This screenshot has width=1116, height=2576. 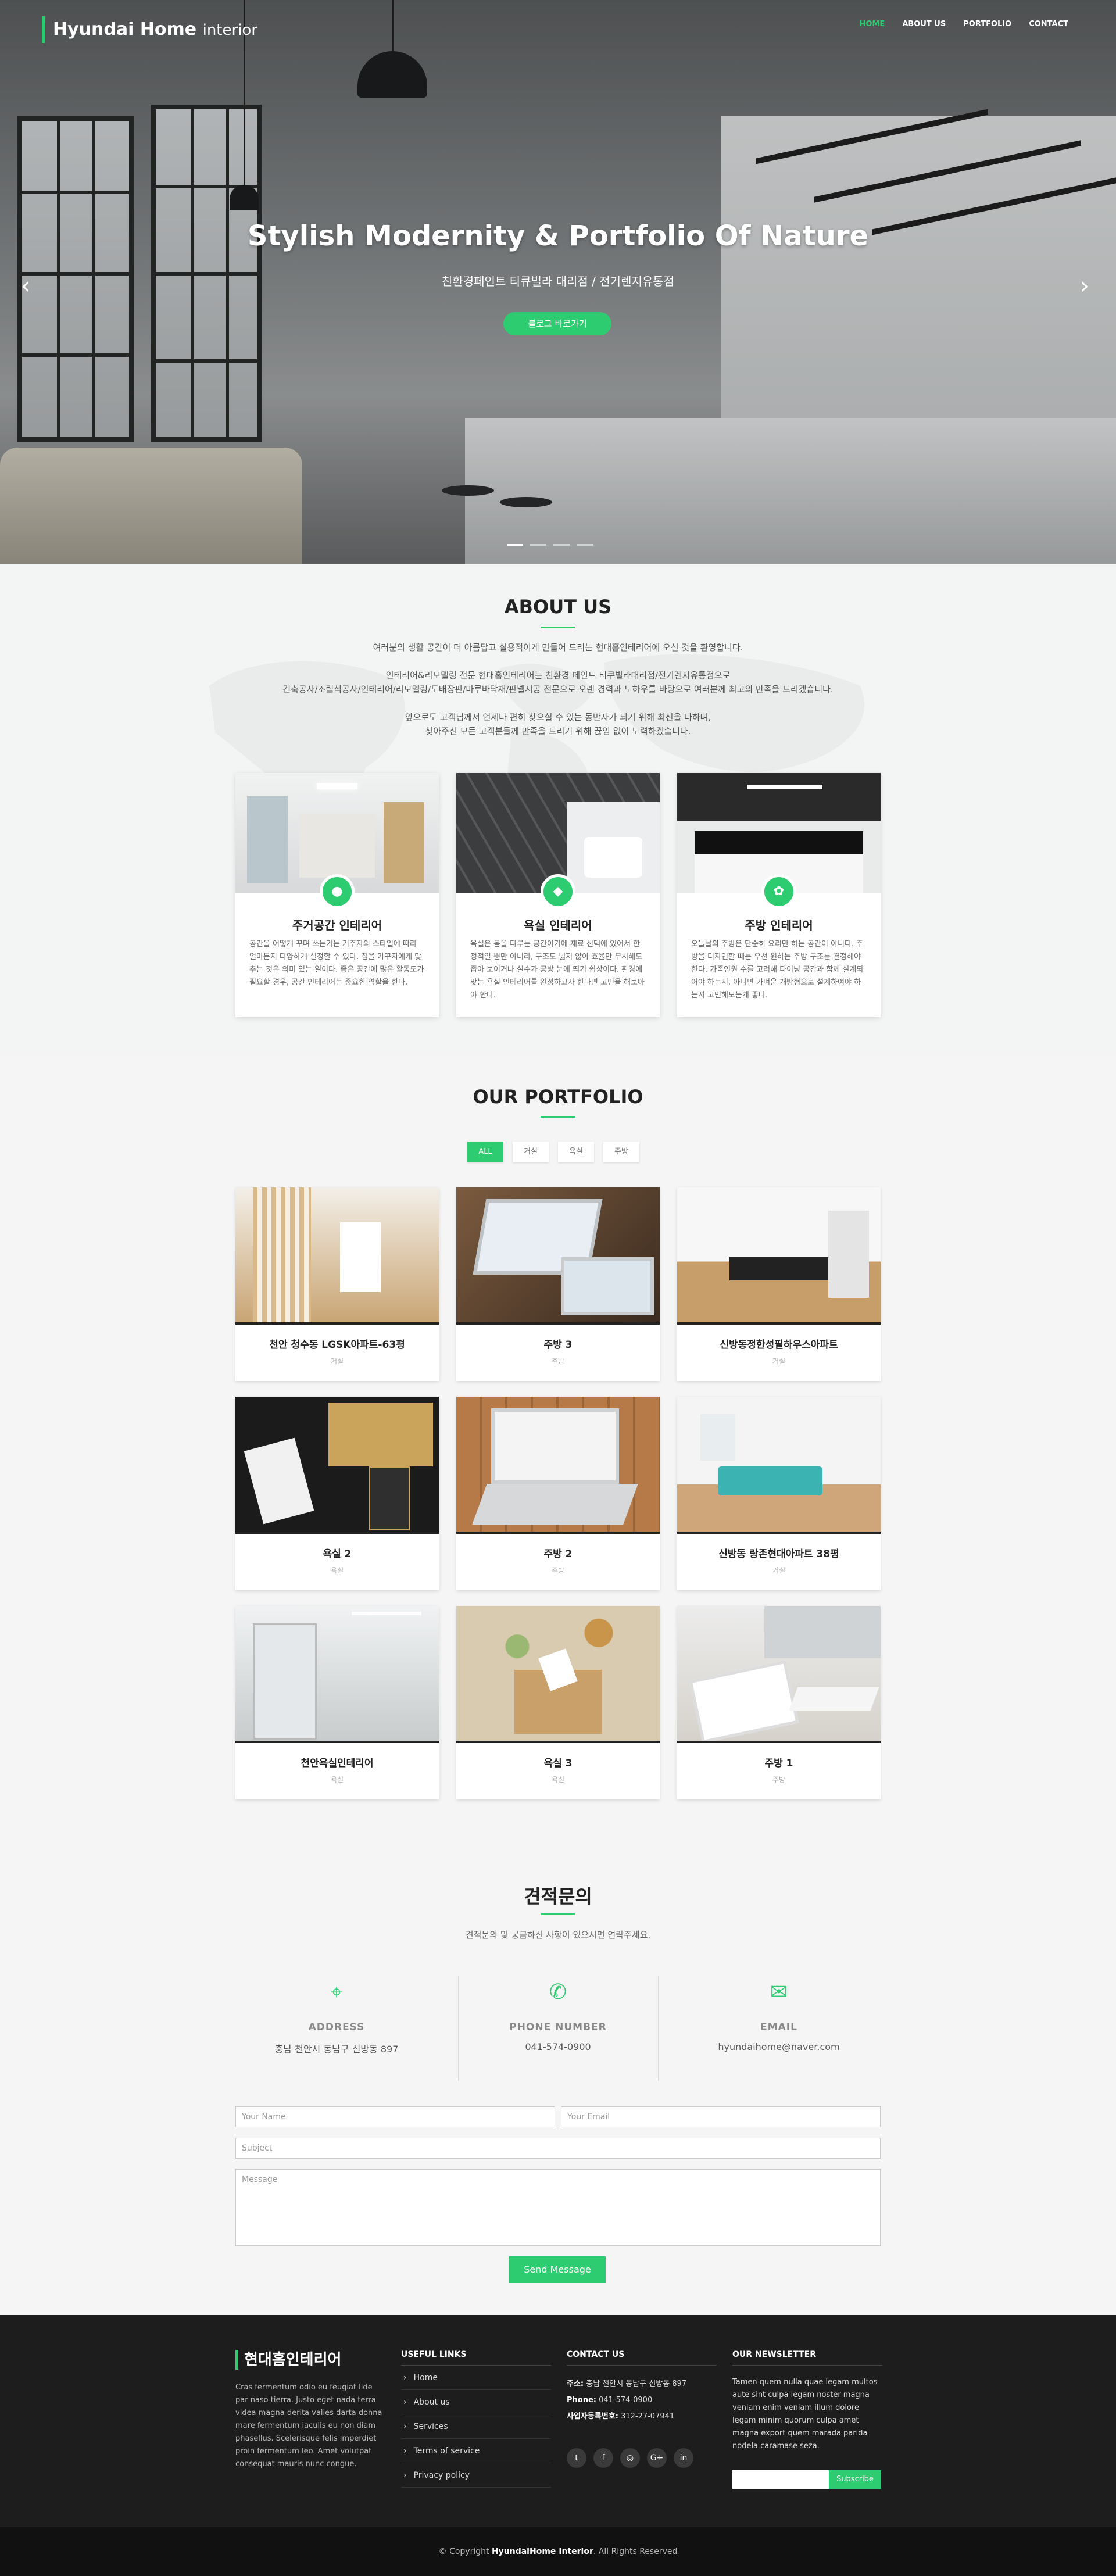 I want to click on portfolio-title: OUR PORTFOLIO, so click(x=558, y=1097).